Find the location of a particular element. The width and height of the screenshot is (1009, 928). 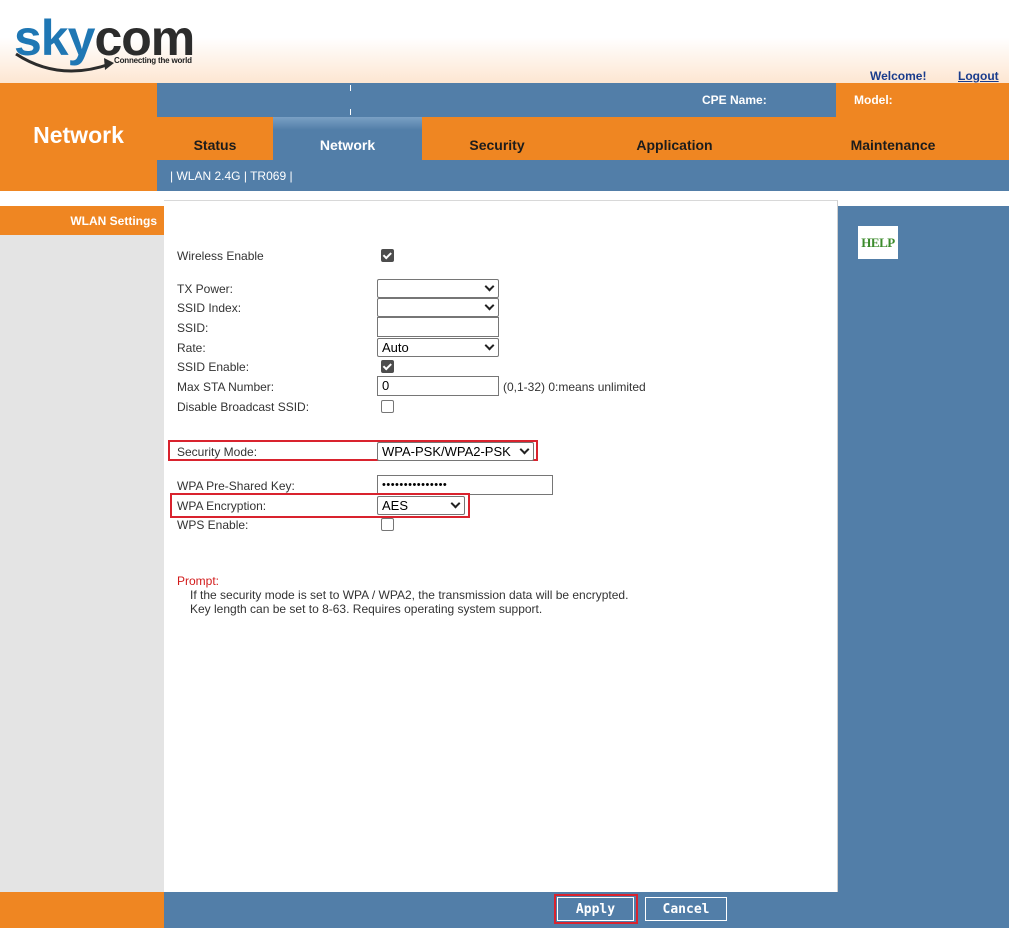

ssid-enable-checkbox is located at coordinates (387, 366).